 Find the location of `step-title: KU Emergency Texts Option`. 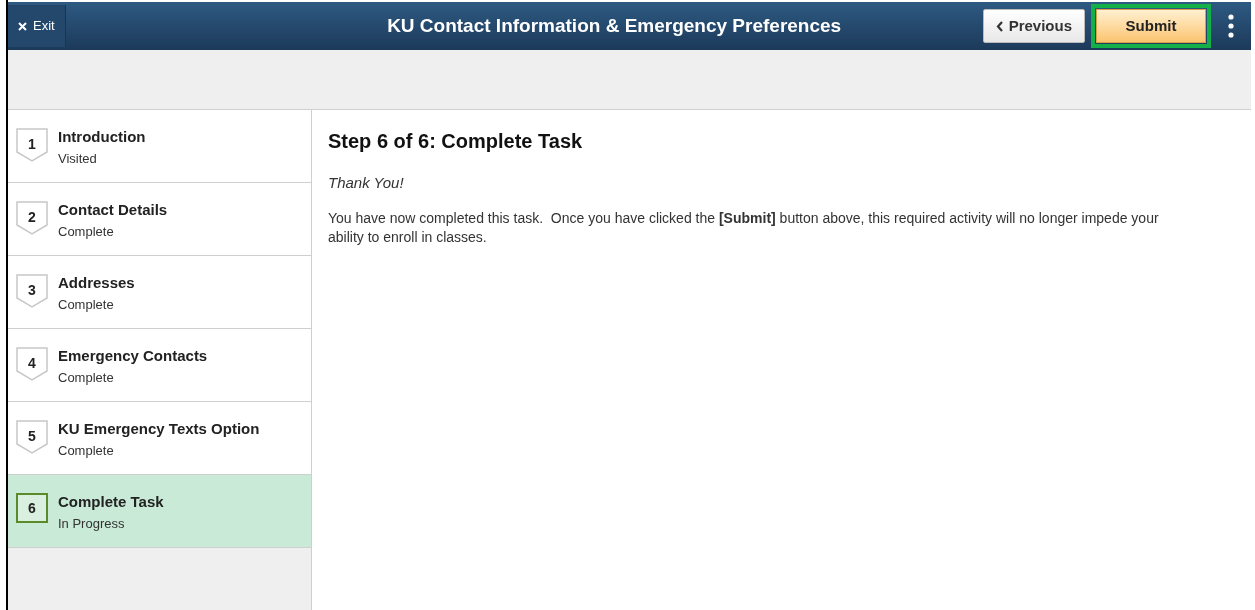

step-title: KU Emergency Texts Option is located at coordinates (159, 429).